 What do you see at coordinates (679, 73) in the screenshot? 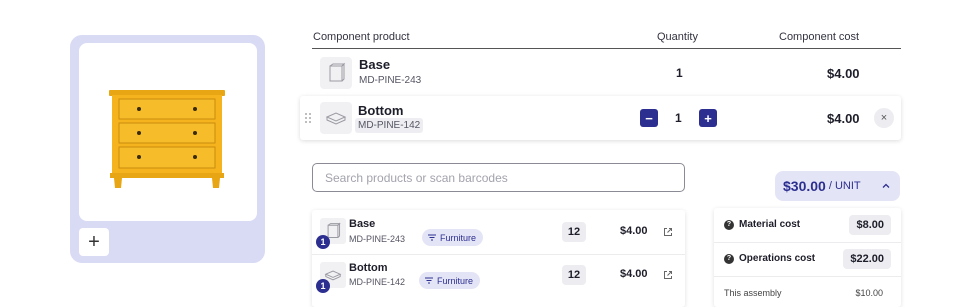
I see `component-quantity: 1` at bounding box center [679, 73].